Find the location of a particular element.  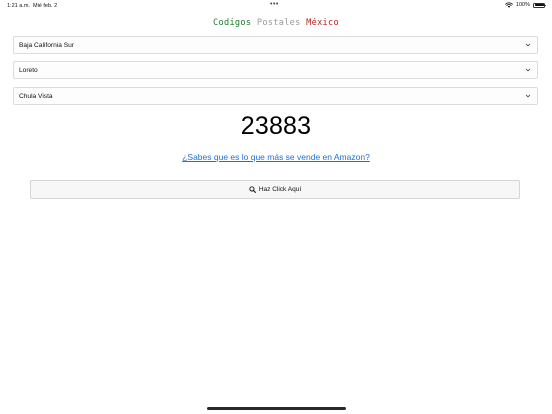

status-right: 100% is located at coordinates (526, 5).